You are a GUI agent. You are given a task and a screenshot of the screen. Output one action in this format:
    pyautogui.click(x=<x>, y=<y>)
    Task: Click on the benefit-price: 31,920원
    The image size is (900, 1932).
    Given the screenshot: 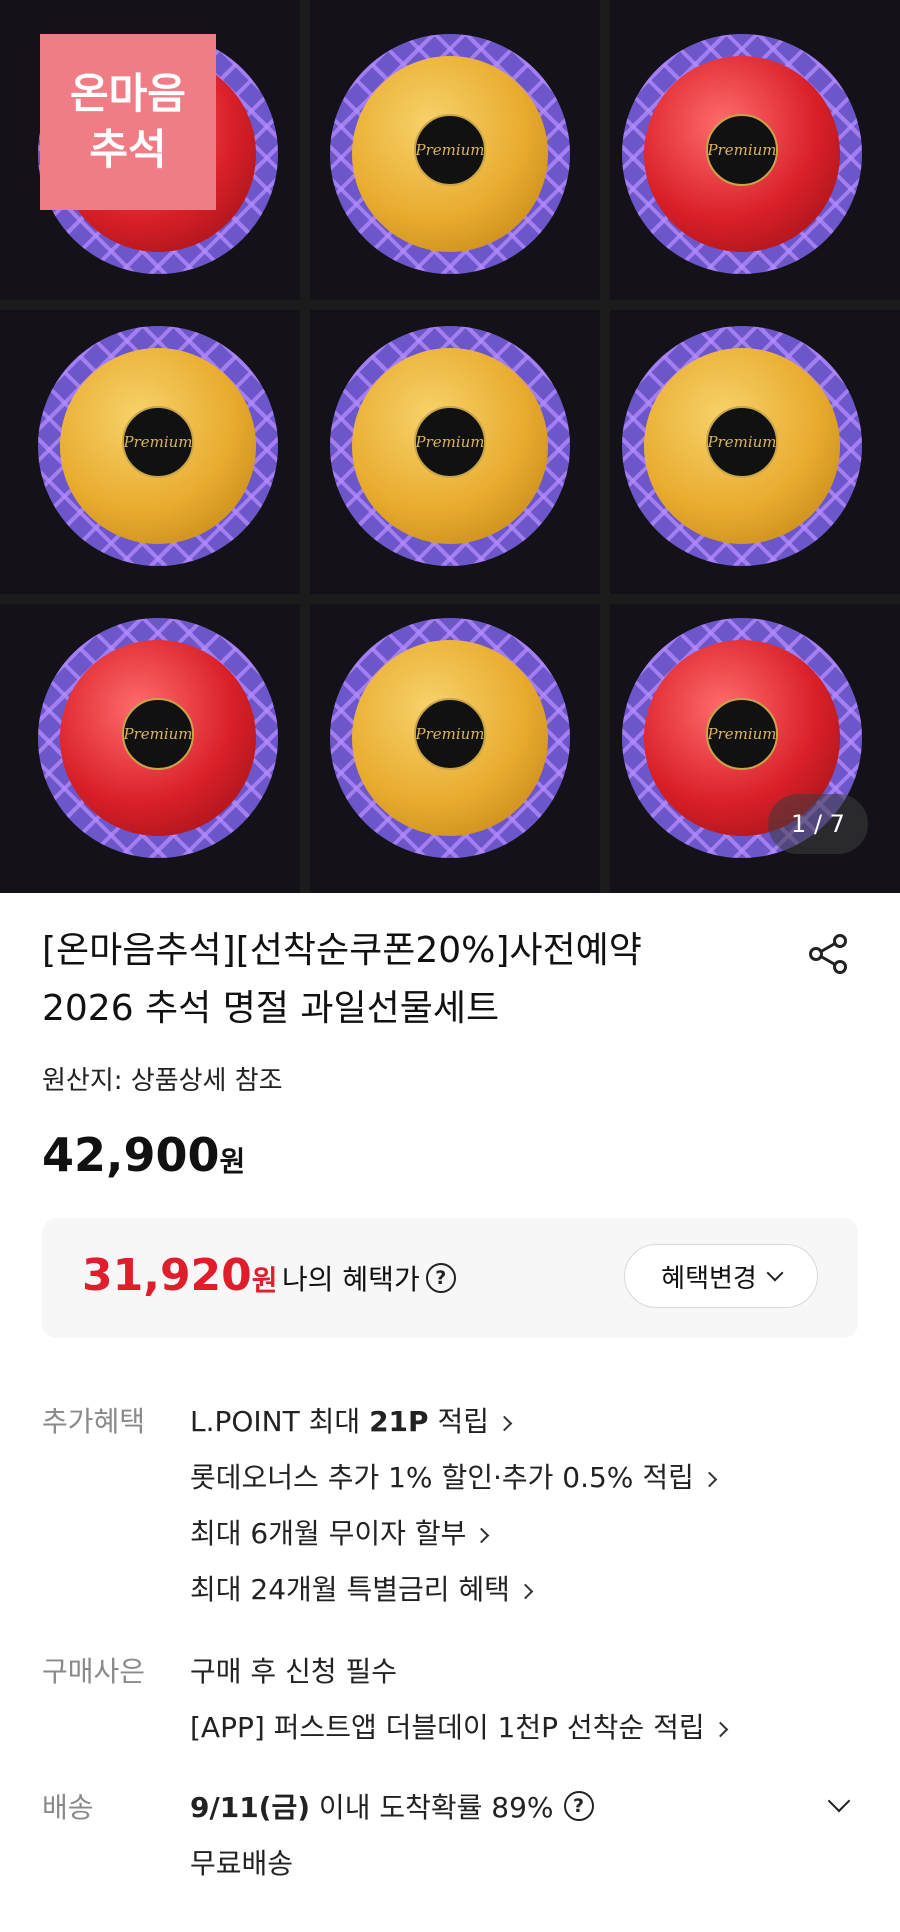 What is the action you would take?
    pyautogui.click(x=180, y=1275)
    